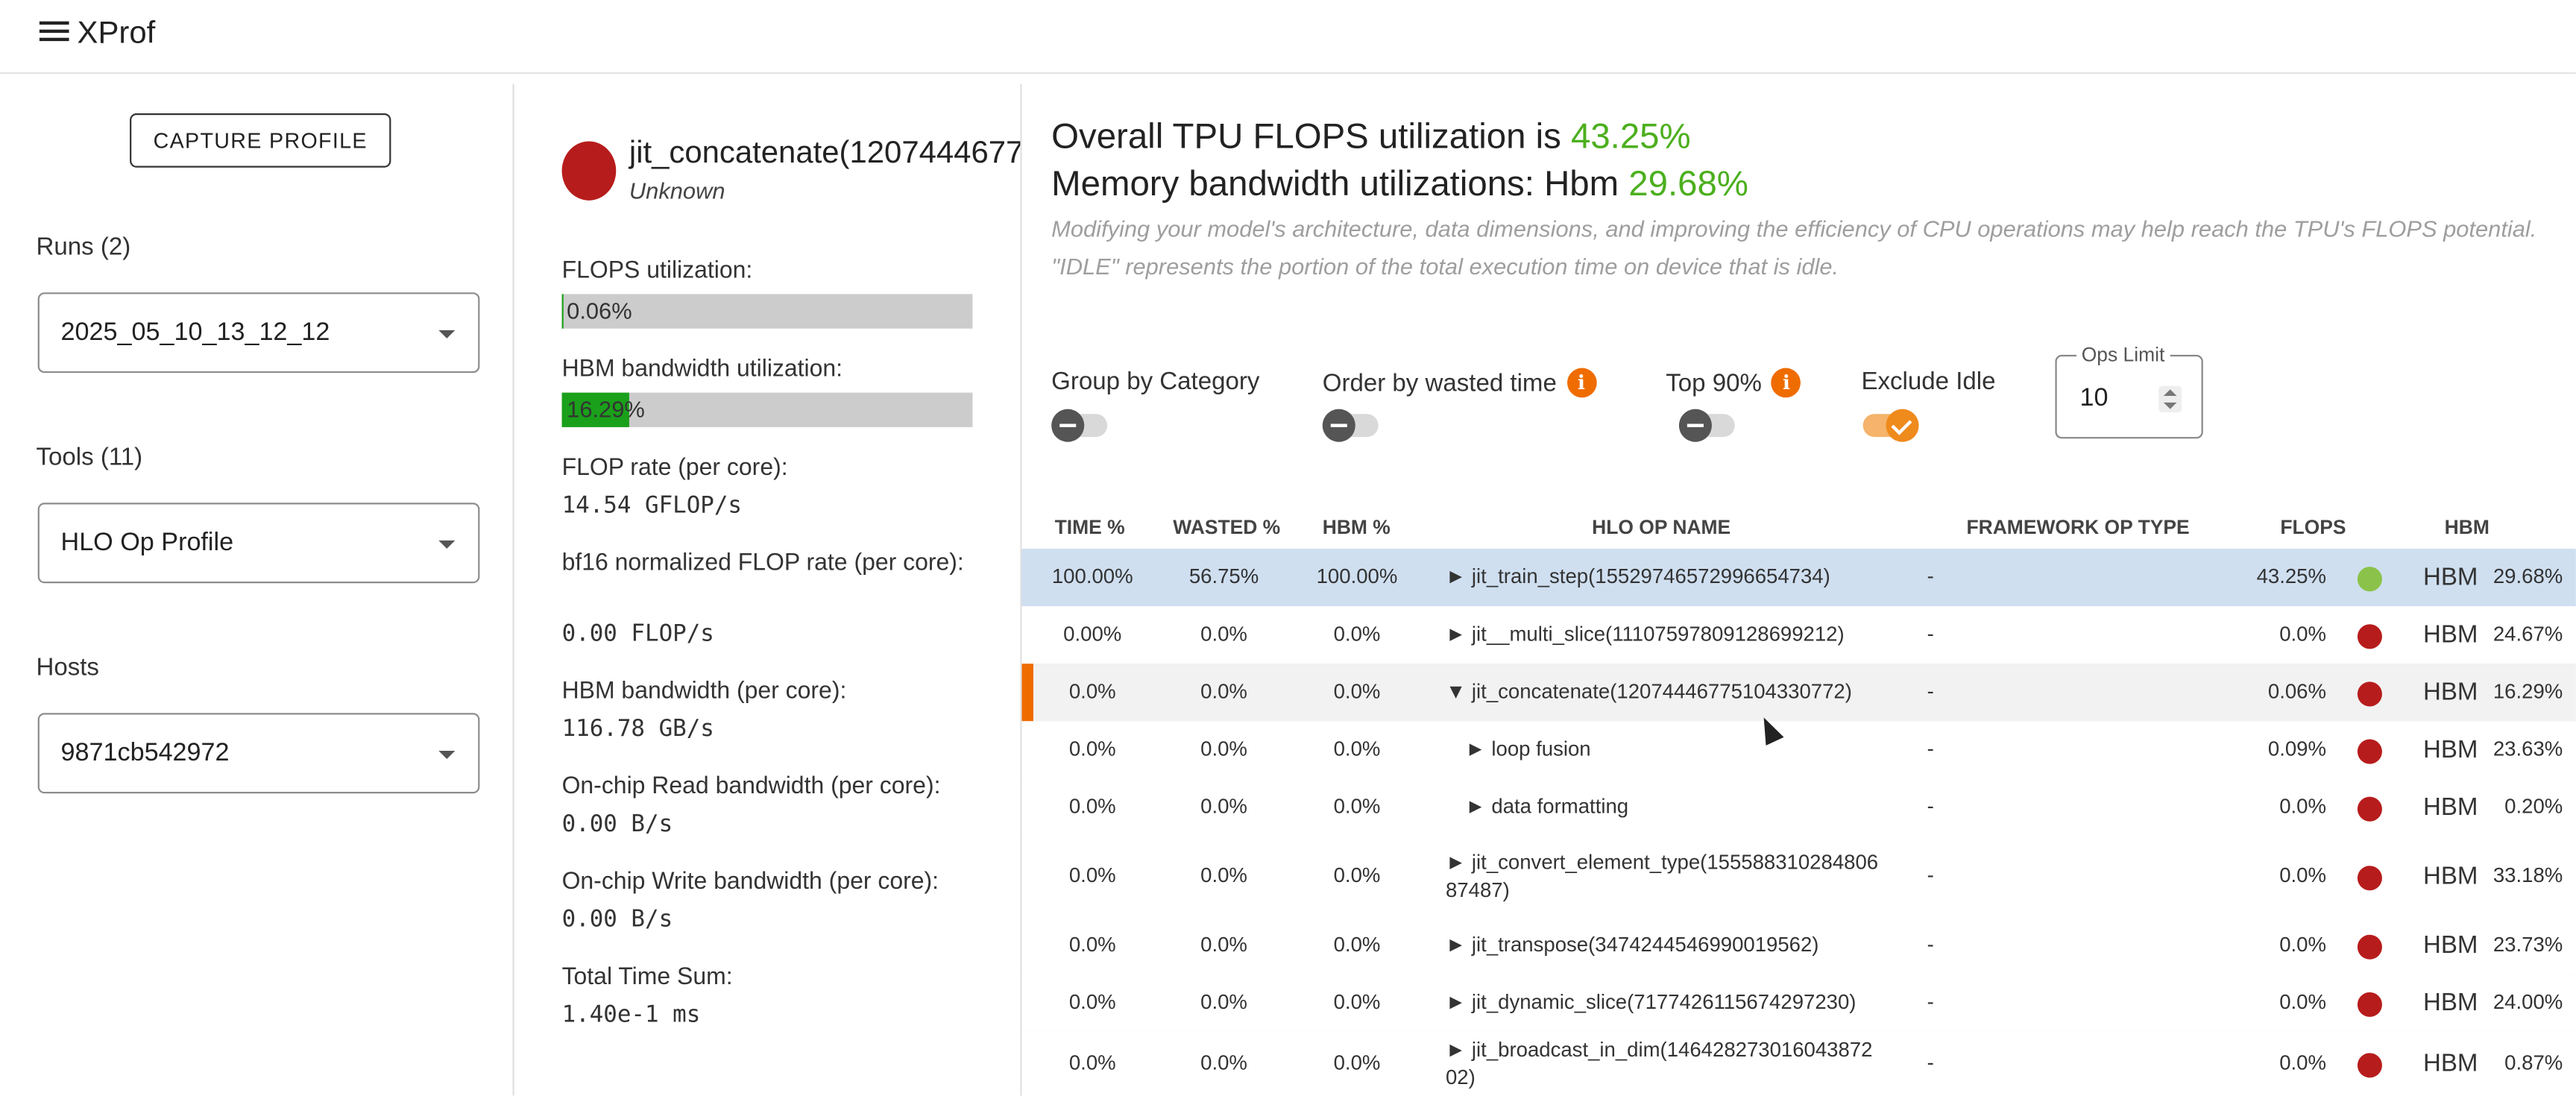 This screenshot has width=2576, height=1096. Describe the element at coordinates (1090, 527) in the screenshot. I see `col-time: TIME %` at that location.